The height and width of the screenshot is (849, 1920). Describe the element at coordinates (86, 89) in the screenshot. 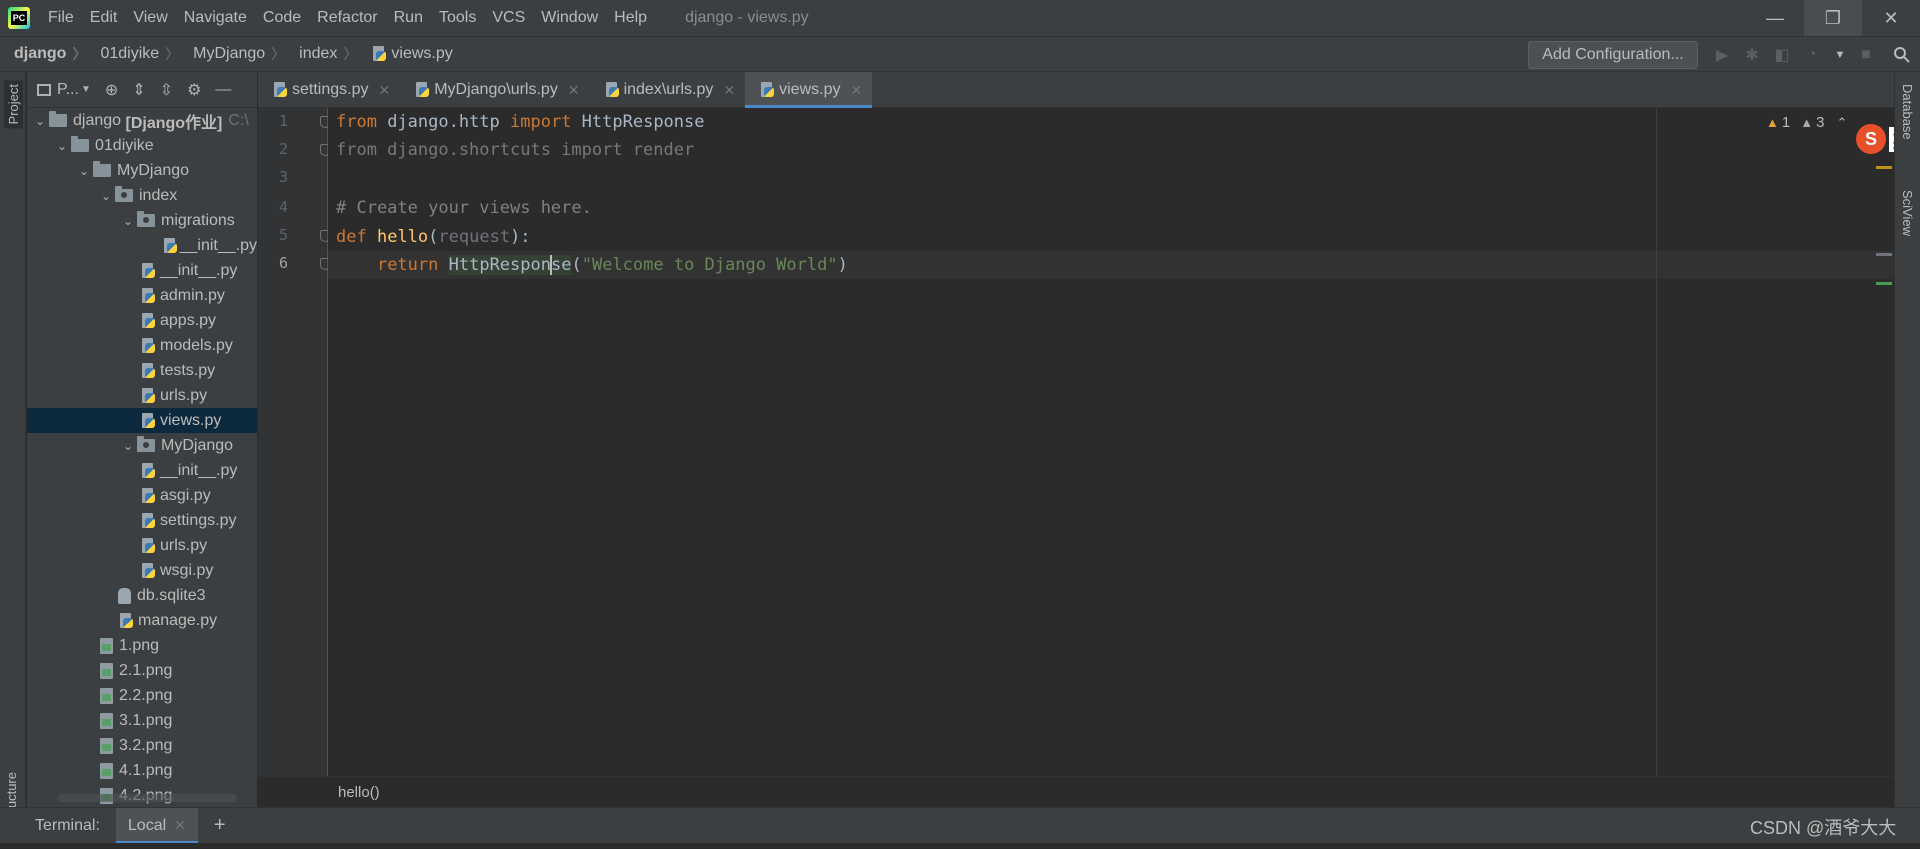

I see `chevron-down-icon: ▼` at that location.